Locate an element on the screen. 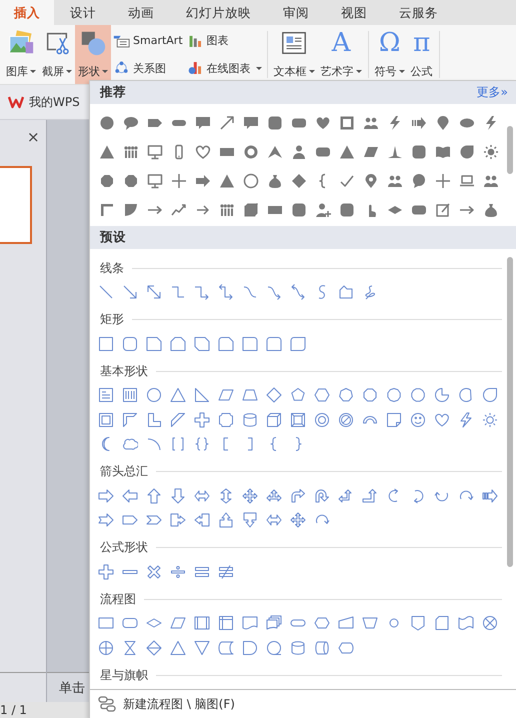  new-flowchart-button: 新建流程图 \ 脑图(F) is located at coordinates (166, 704).